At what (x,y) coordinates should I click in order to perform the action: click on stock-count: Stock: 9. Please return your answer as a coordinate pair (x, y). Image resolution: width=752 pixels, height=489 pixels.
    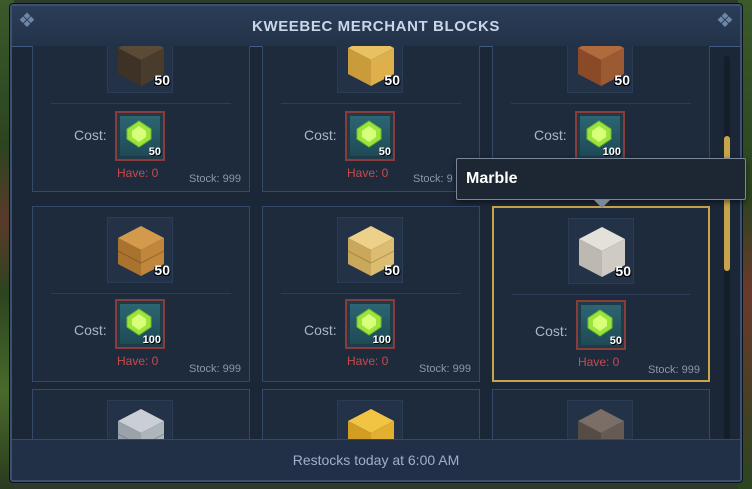
    Looking at the image, I should click on (433, 179).